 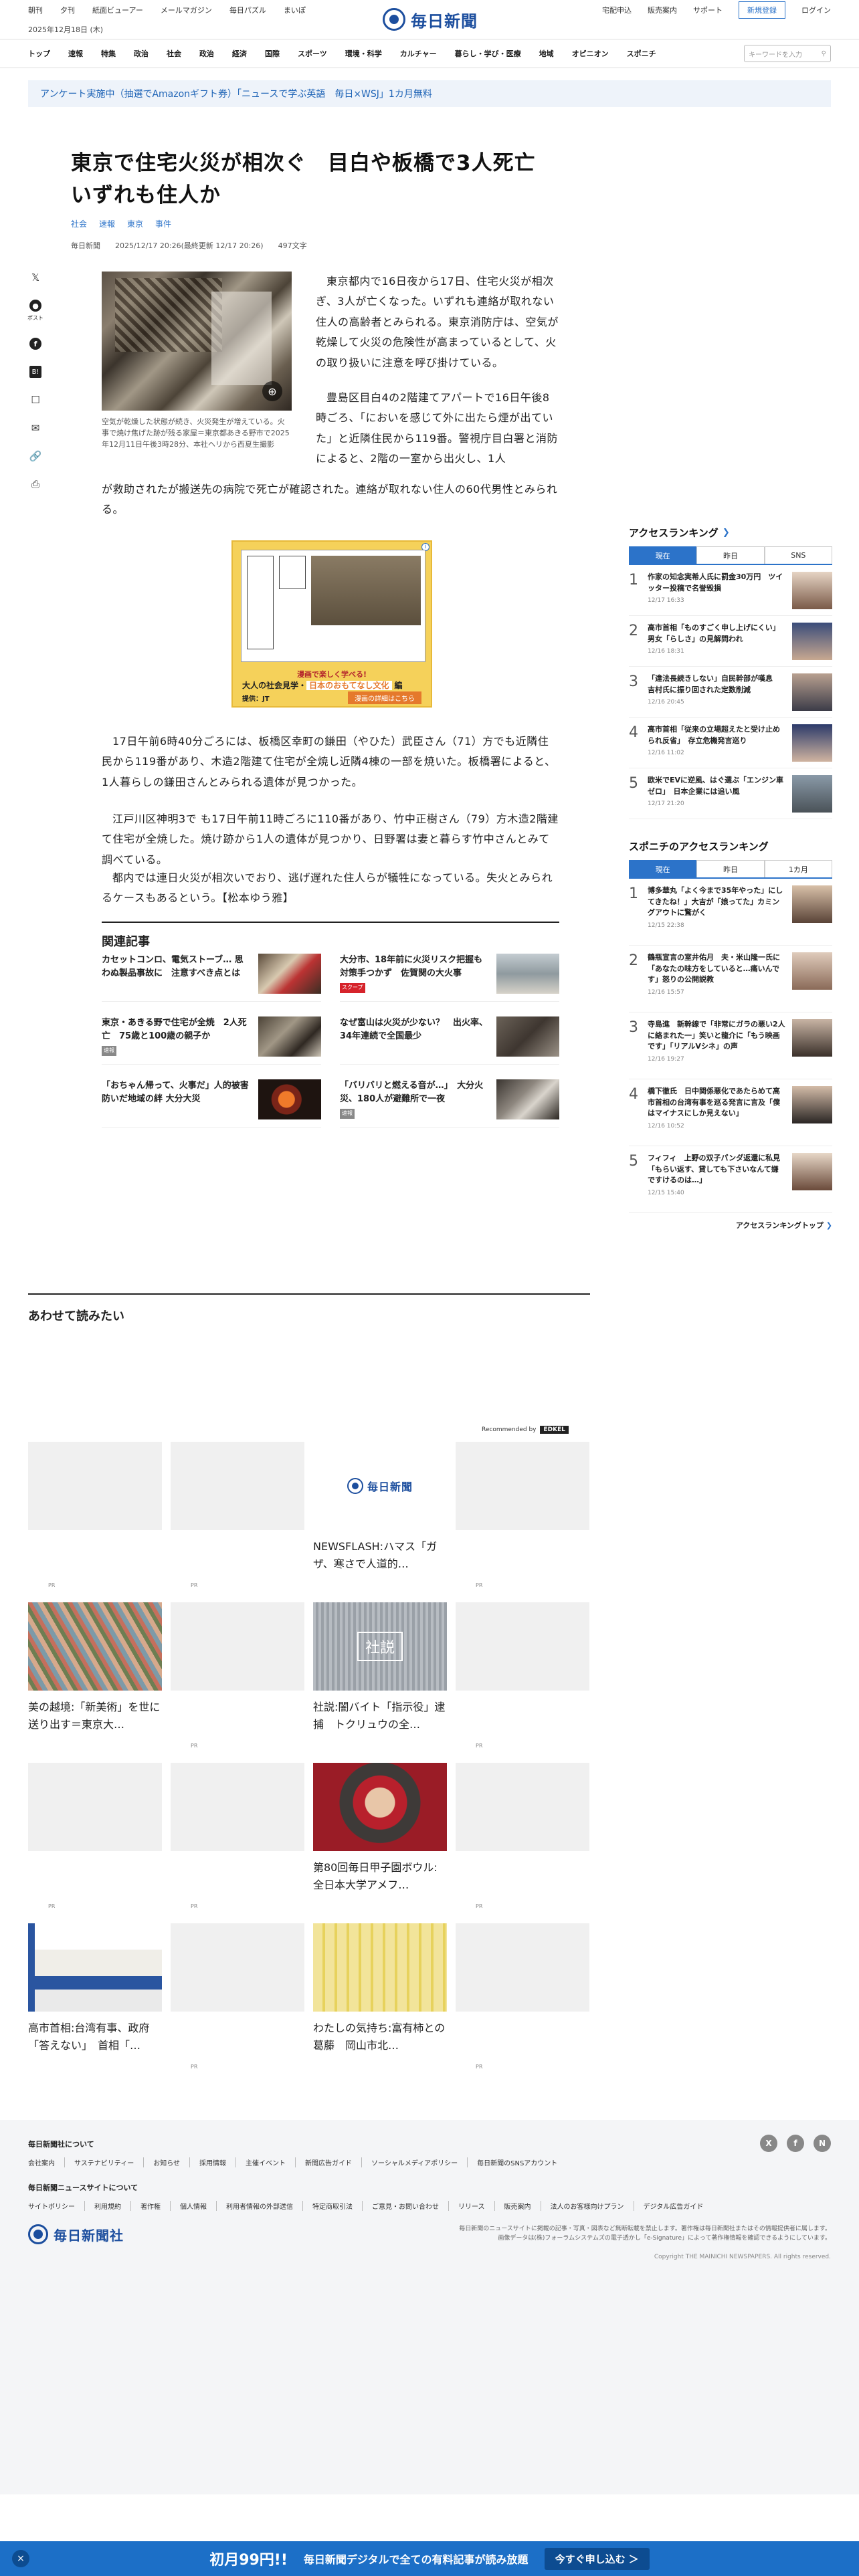 I want to click on footer-link: 特定商取引法, so click(x=333, y=2206).